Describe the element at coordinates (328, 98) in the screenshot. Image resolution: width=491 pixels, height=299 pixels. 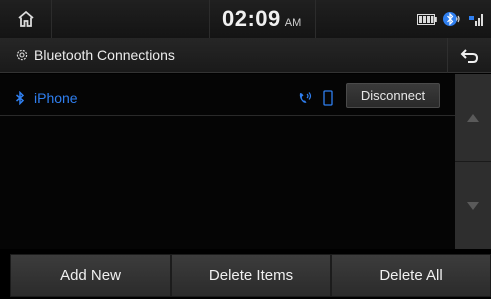
I see `phone-icon` at that location.